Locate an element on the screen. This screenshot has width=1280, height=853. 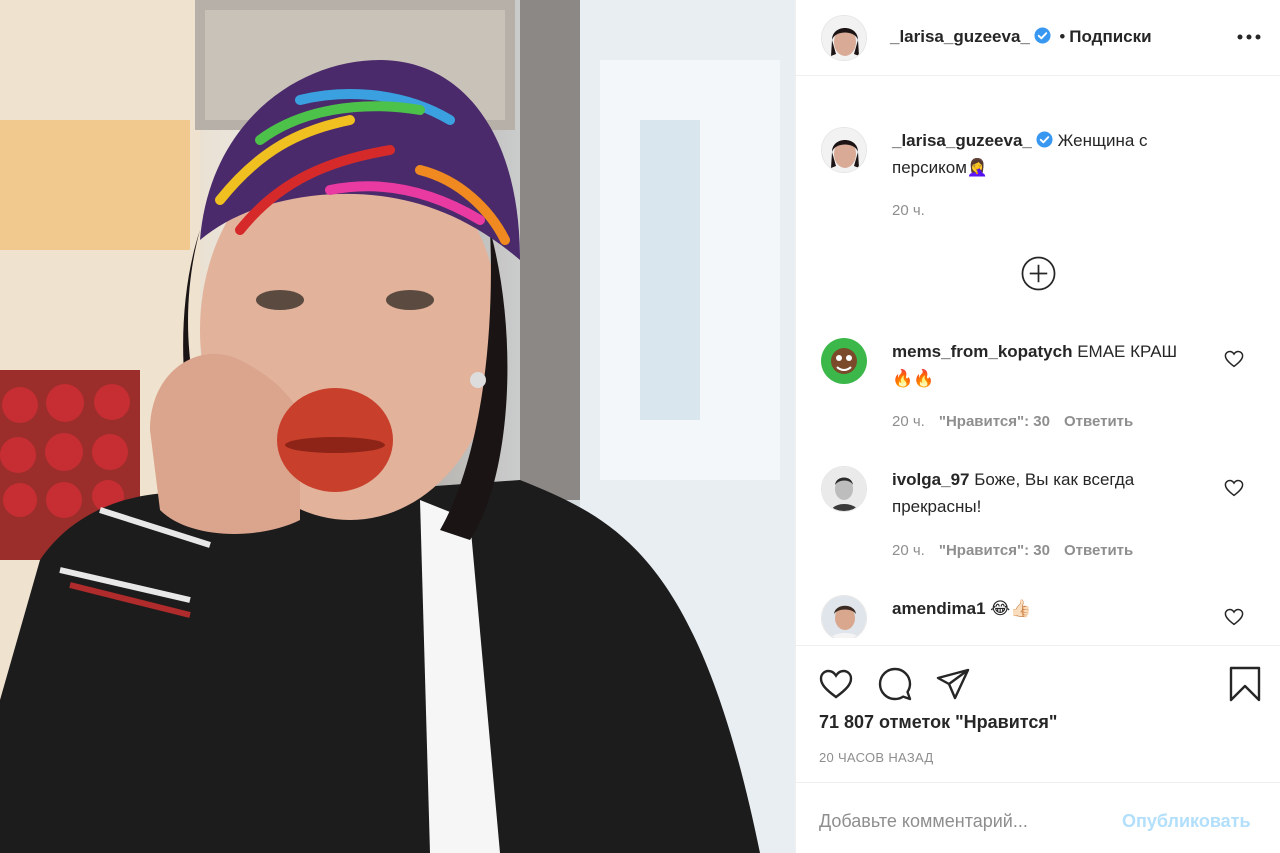
caption-meta: 20 ч. is located at coordinates (915, 210).